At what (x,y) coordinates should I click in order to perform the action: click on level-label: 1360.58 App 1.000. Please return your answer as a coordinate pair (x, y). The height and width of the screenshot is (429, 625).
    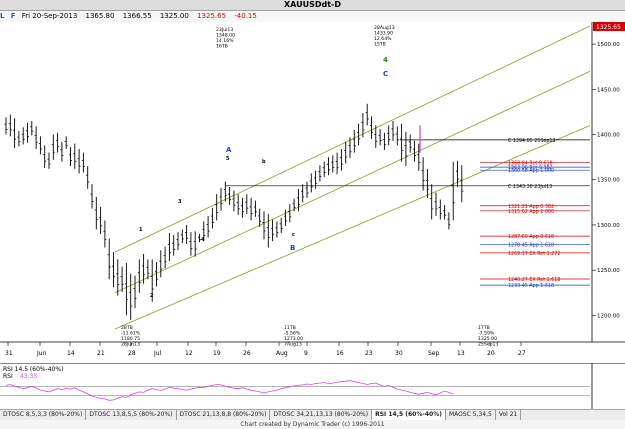
    Looking at the image, I should click on (531, 171).